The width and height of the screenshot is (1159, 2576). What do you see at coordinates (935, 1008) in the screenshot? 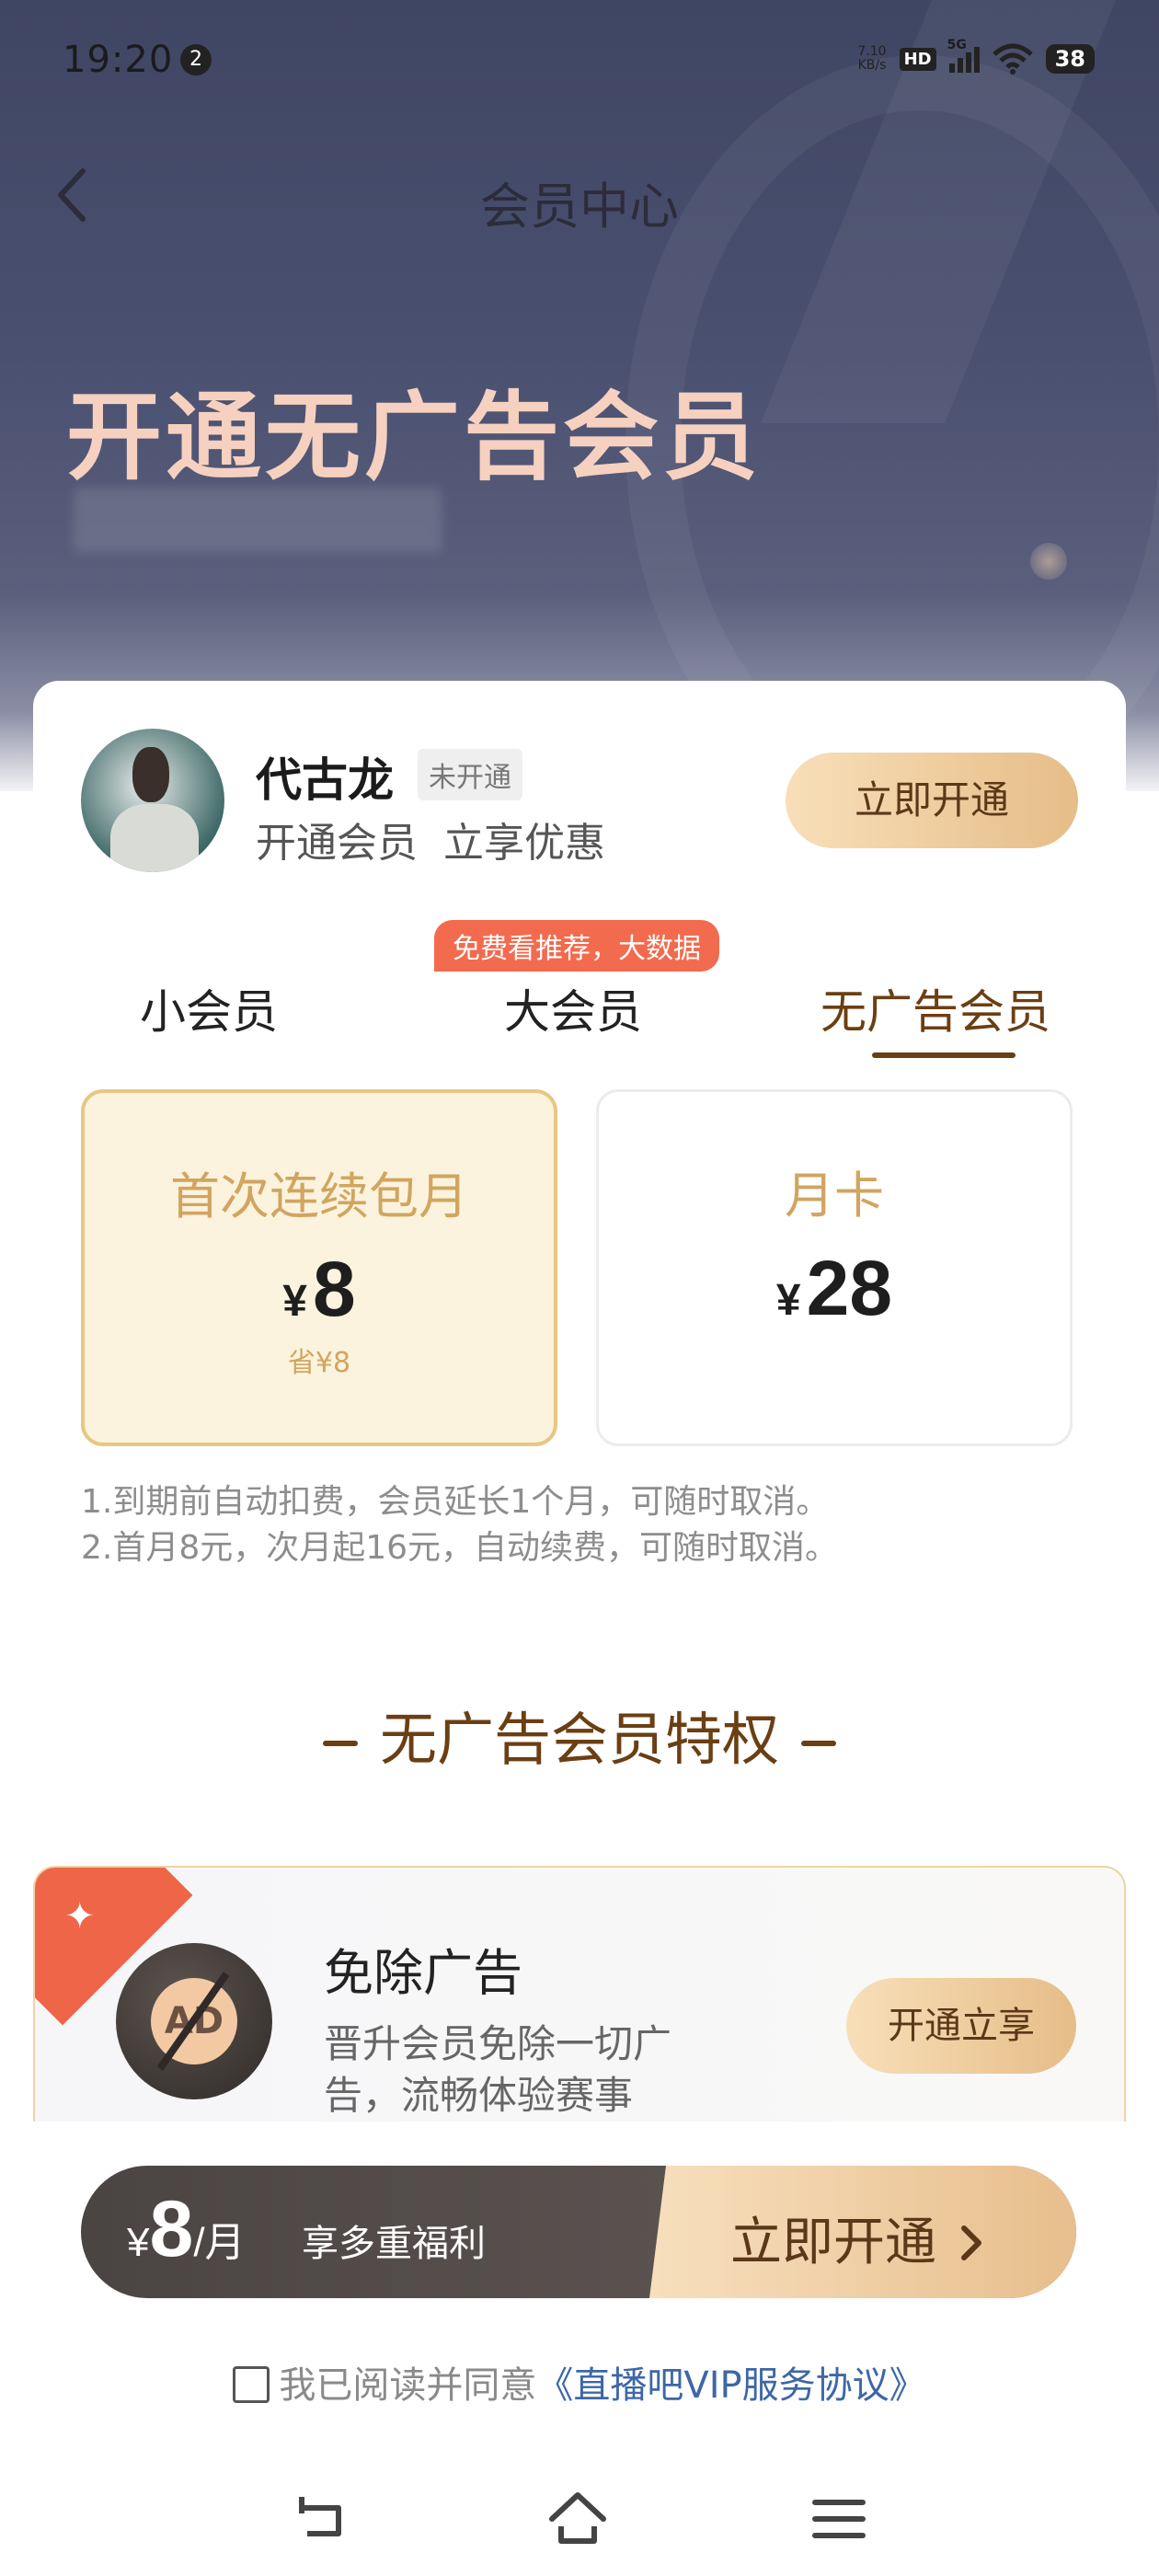
I see `tab-no-ad-member: 无广告会员` at bounding box center [935, 1008].